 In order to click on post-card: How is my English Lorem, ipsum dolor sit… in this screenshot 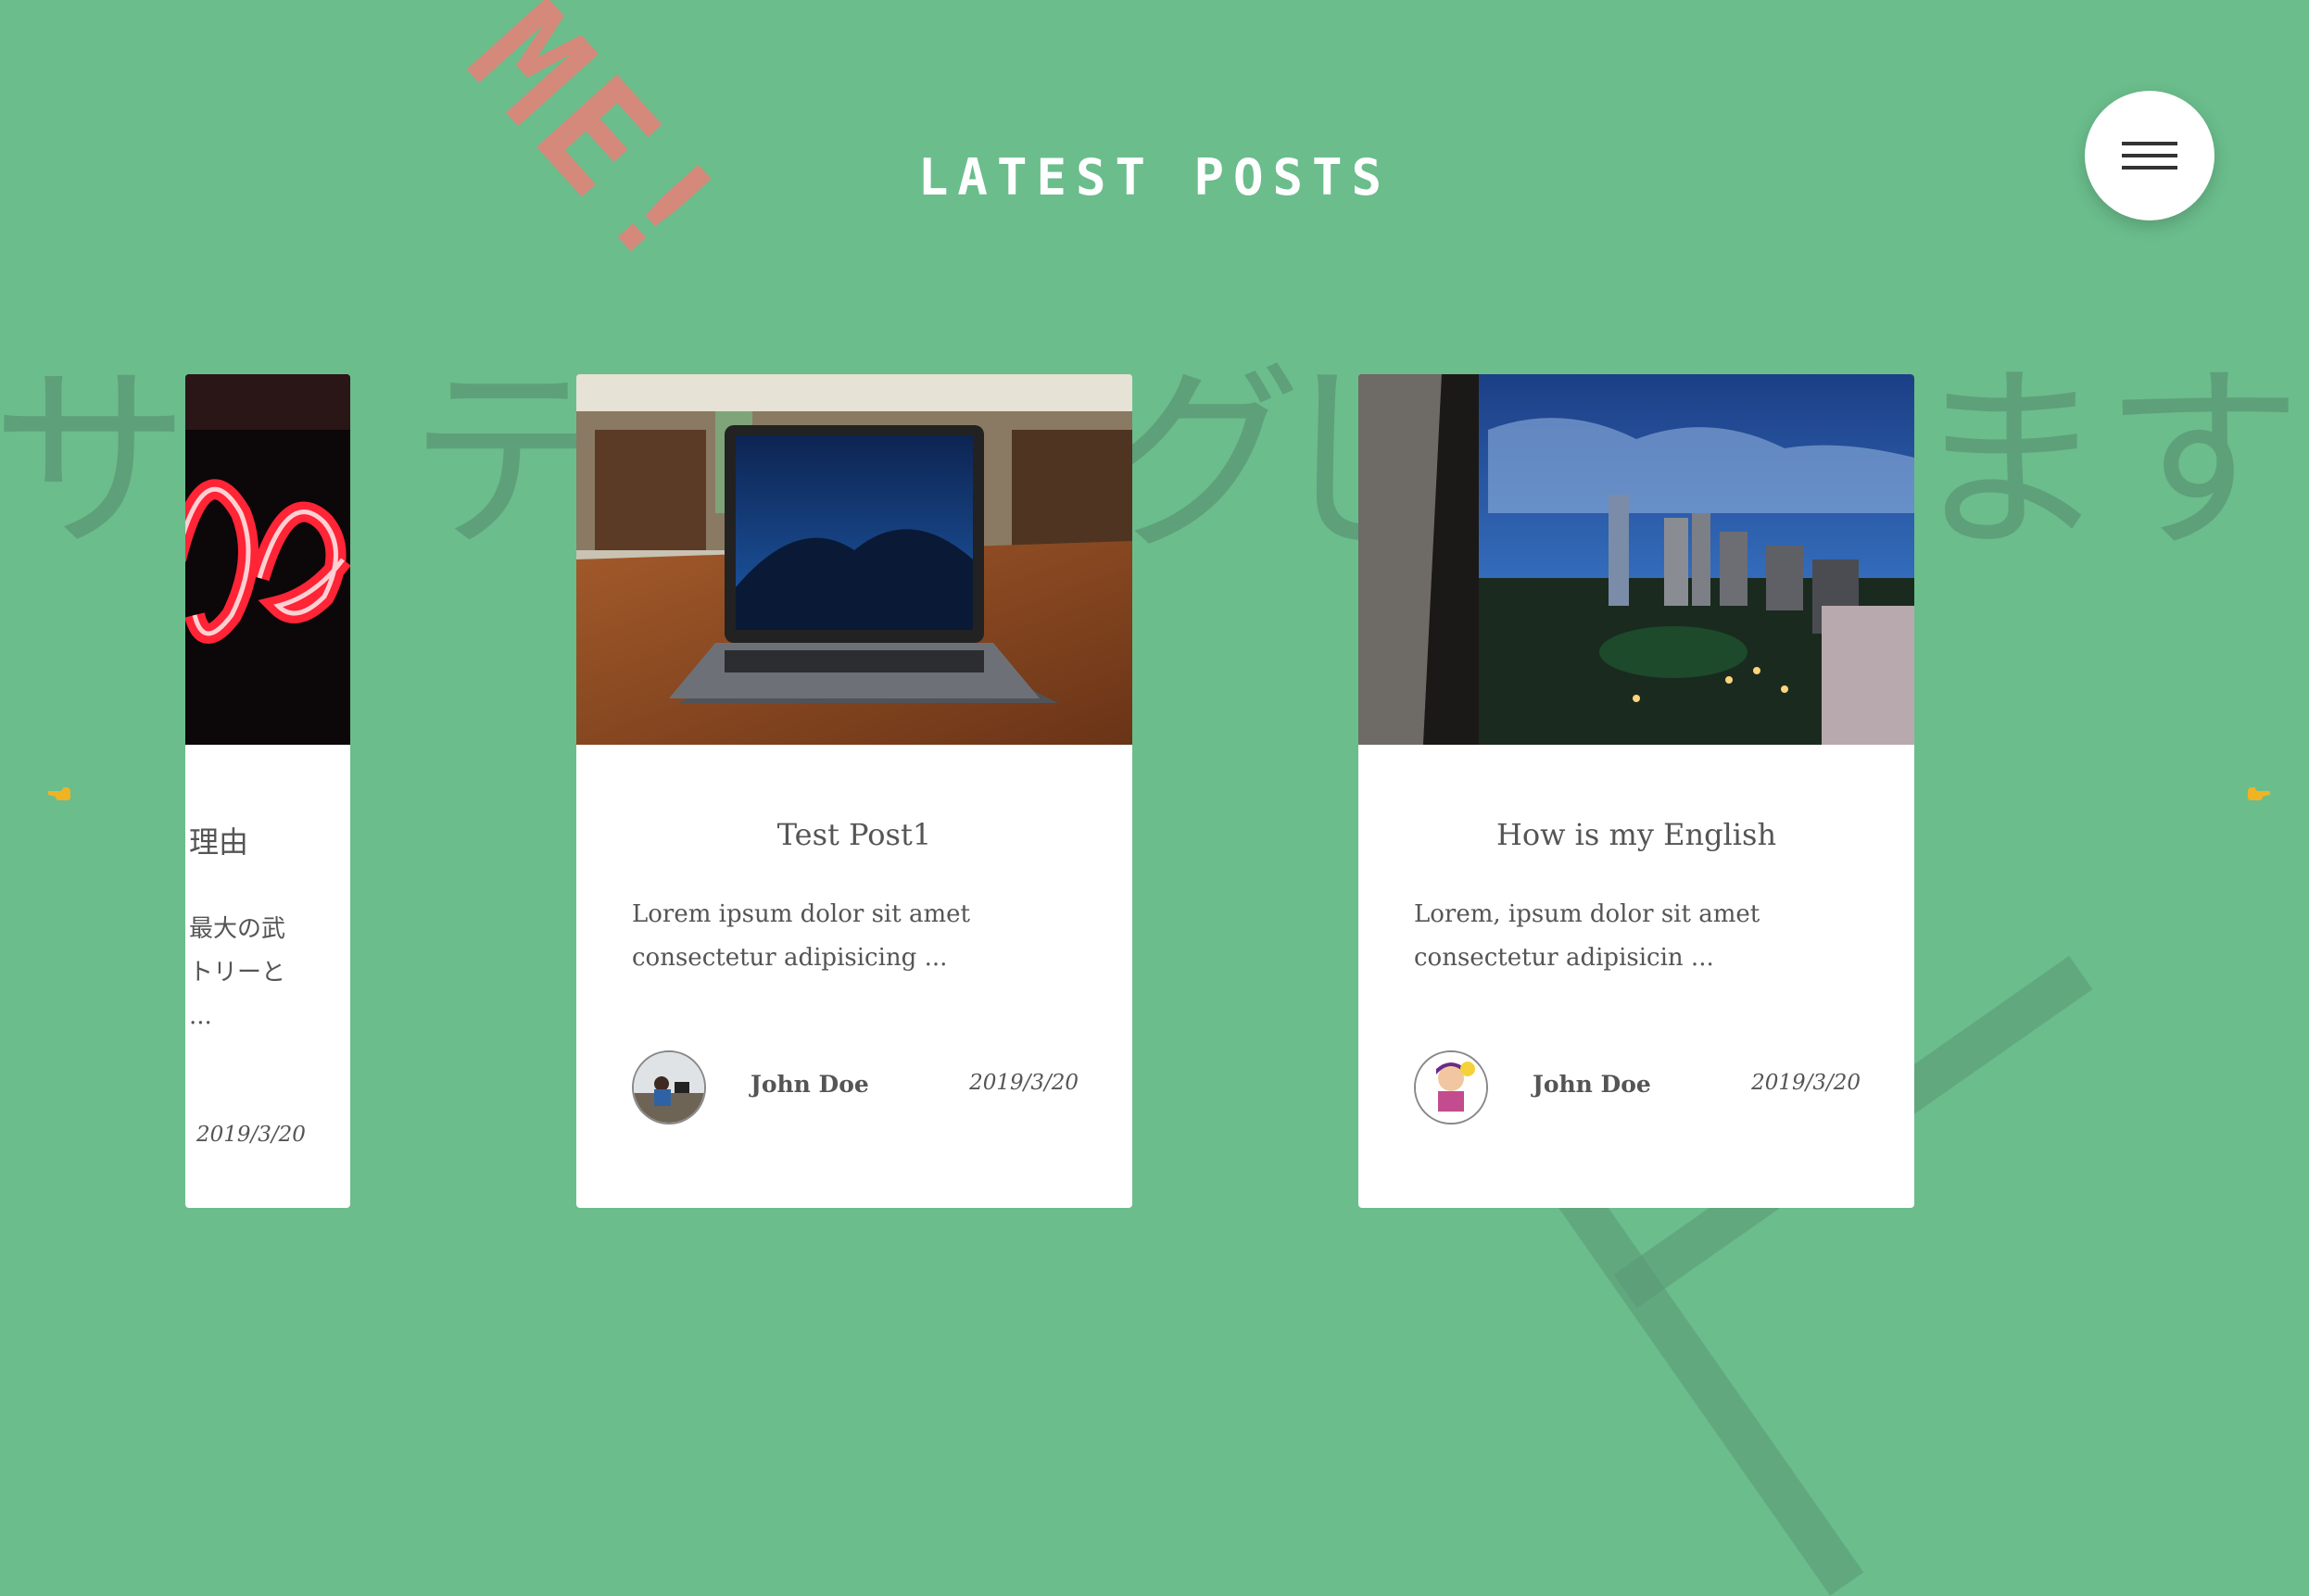, I will do `click(1636, 791)`.